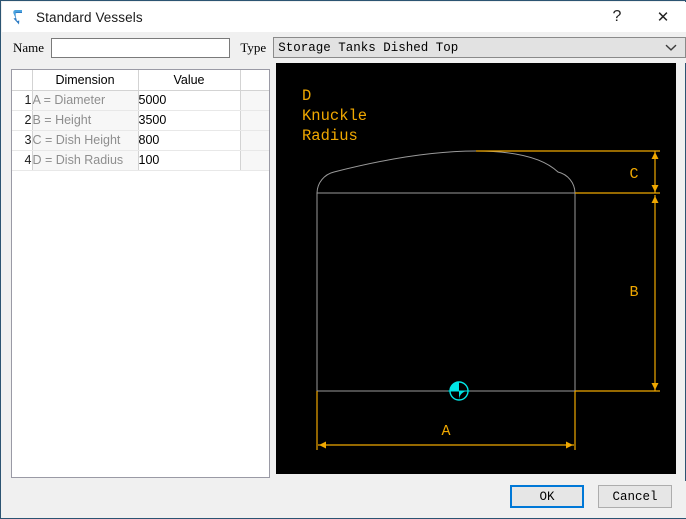  Describe the element at coordinates (368, 47) in the screenshot. I see `type-selected-value: Storage Tanks Dished Top` at that location.